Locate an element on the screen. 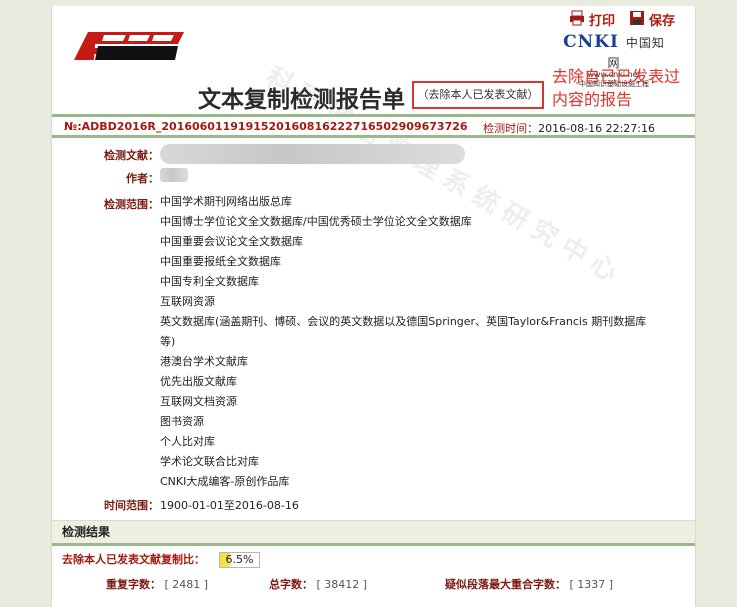 The height and width of the screenshot is (607, 737). scope-item: 港澳台学术文献库 is located at coordinates (204, 361).